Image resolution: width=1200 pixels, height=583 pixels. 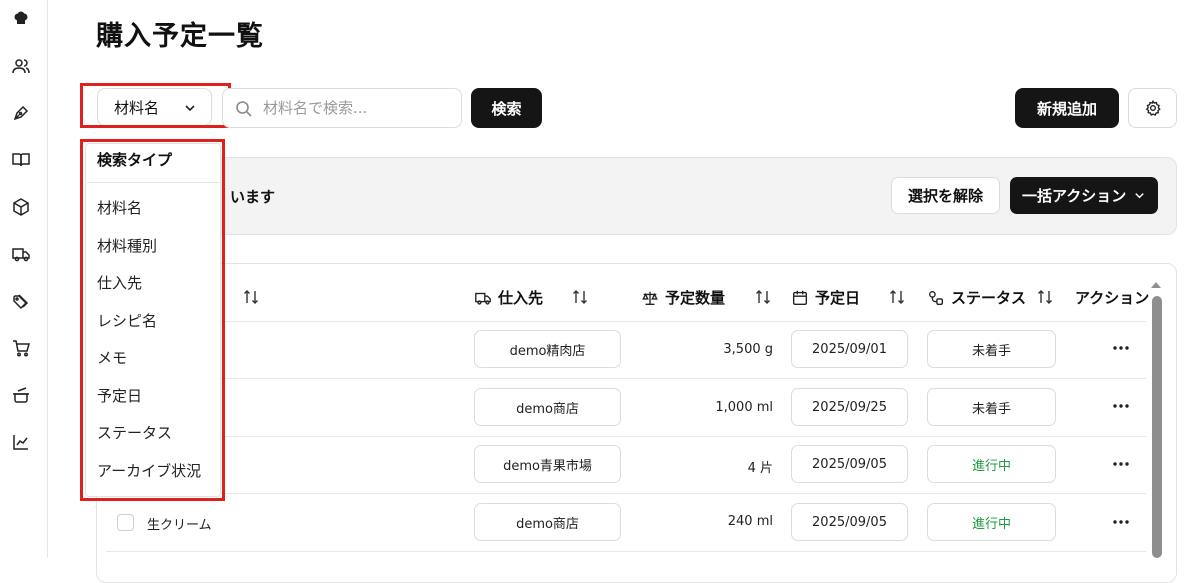 What do you see at coordinates (1074, 196) in the screenshot?
I see `bulk-action-label: 一括アクション` at bounding box center [1074, 196].